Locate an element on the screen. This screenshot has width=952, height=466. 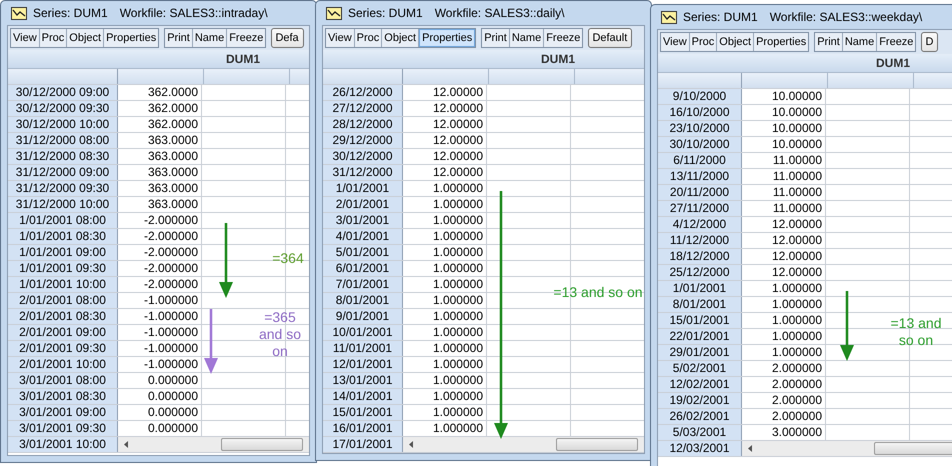
row-header: 2/01/2001 is located at coordinates (363, 204).